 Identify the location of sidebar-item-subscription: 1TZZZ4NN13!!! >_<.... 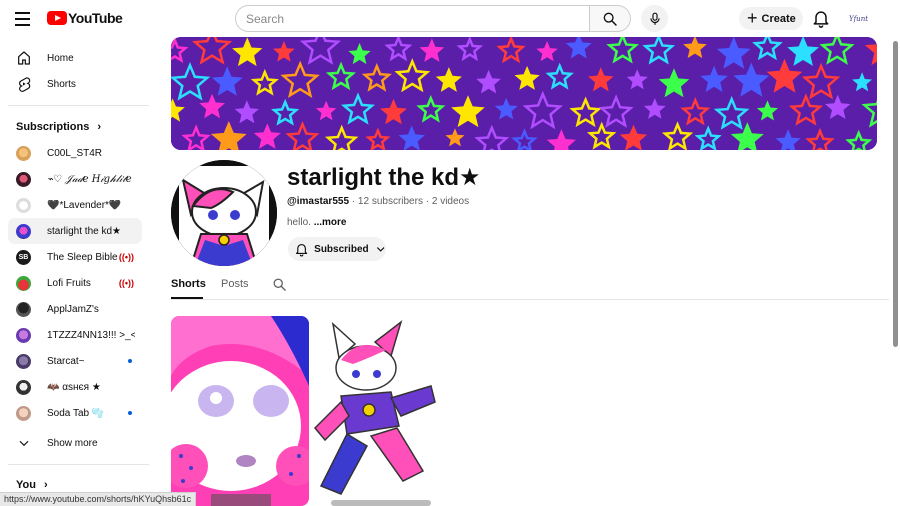
(75, 335).